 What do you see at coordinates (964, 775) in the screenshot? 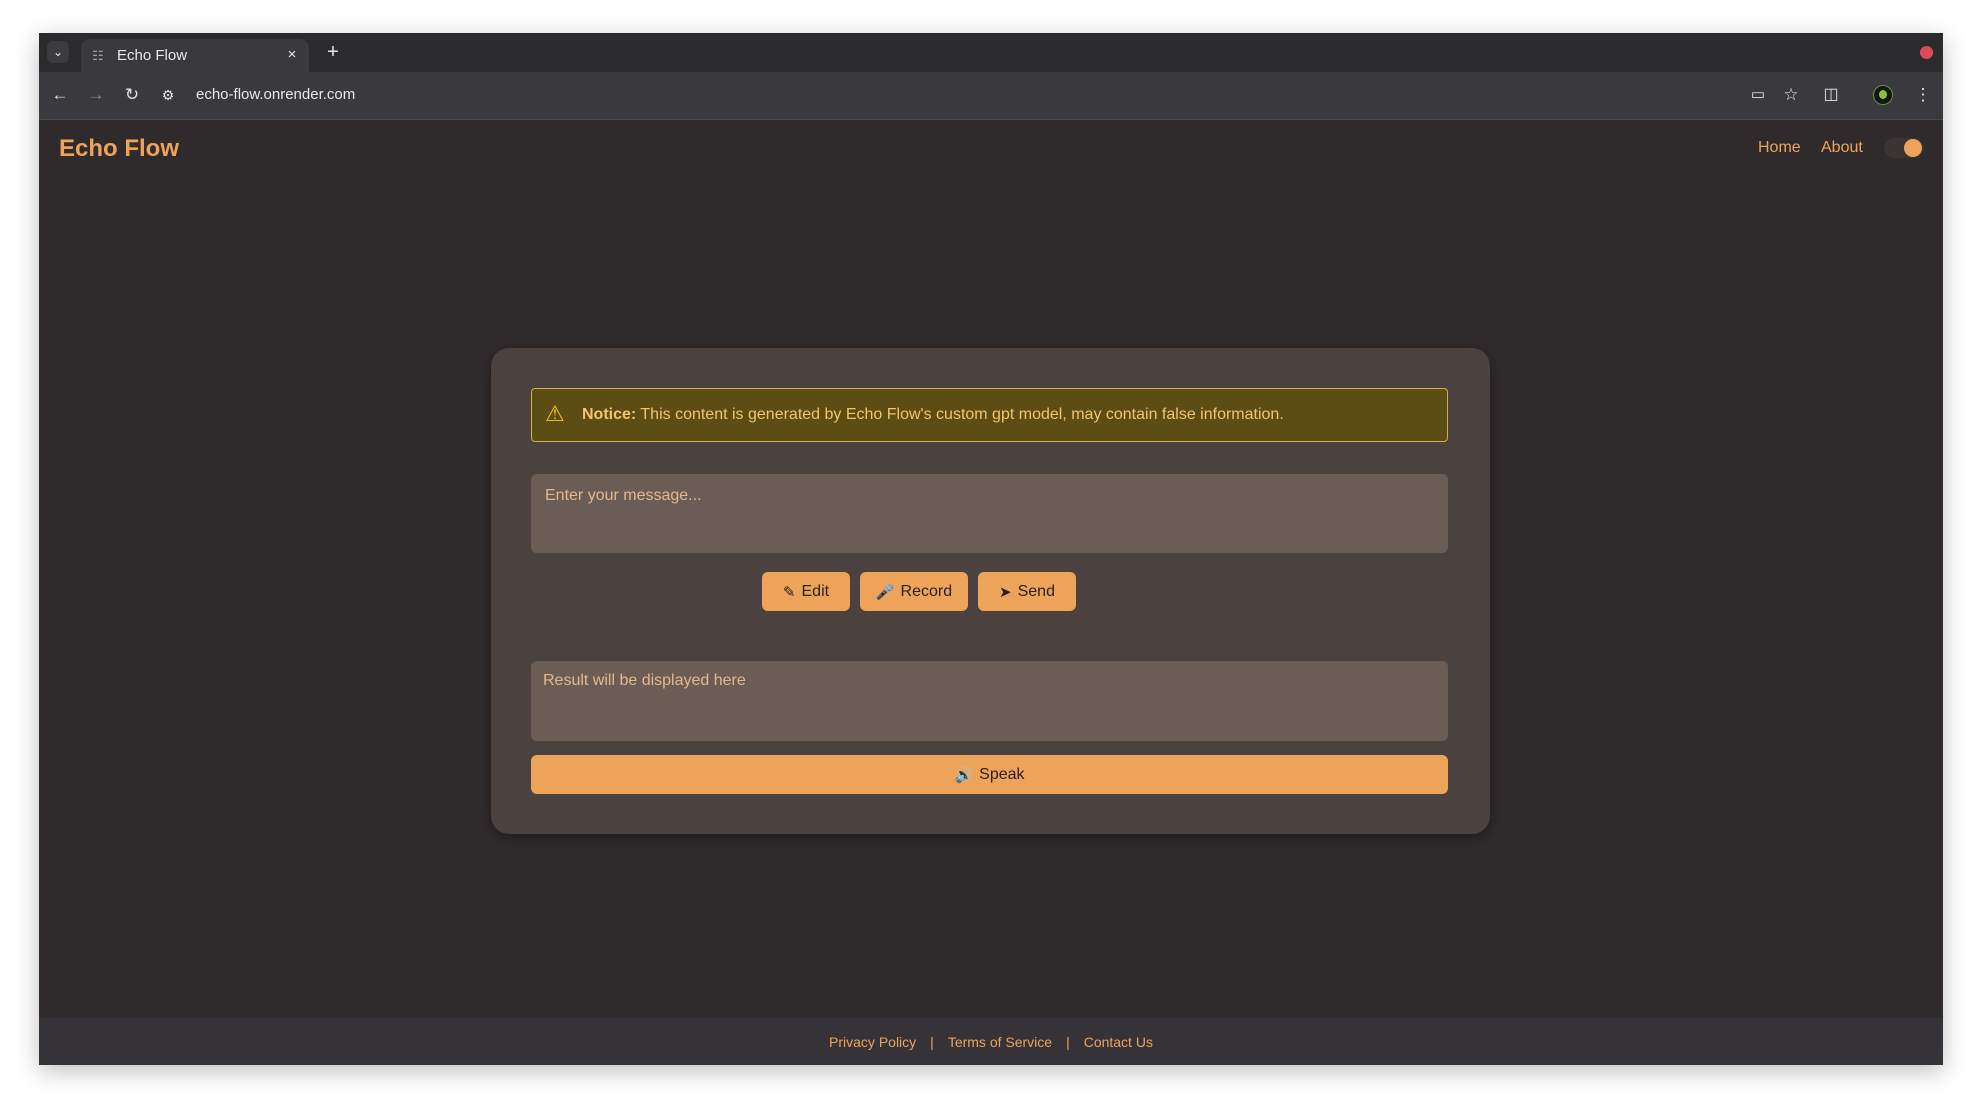
I see `speaker-icon: 🔊` at bounding box center [964, 775].